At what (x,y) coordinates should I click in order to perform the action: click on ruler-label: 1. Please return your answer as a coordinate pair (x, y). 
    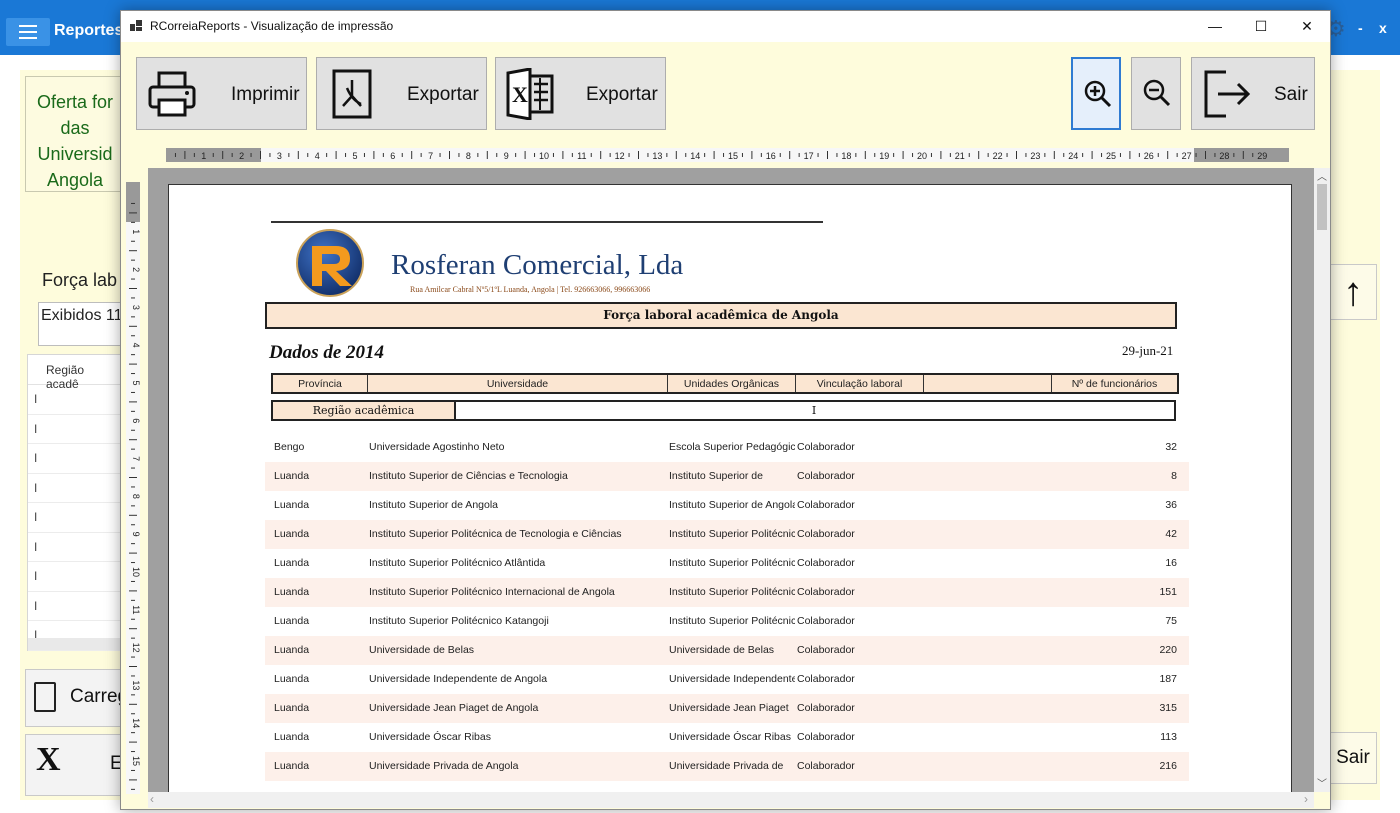
    Looking at the image, I should click on (135, 231).